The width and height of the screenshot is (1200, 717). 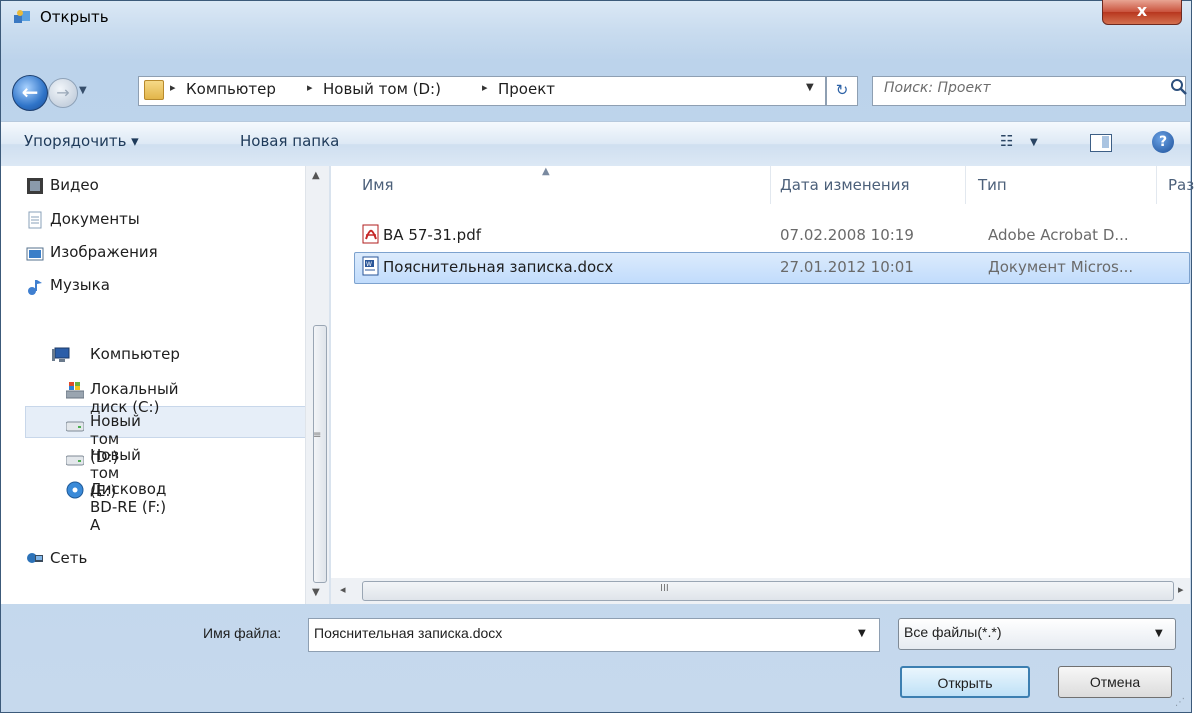 I want to click on documents-icon, so click(x=35, y=220).